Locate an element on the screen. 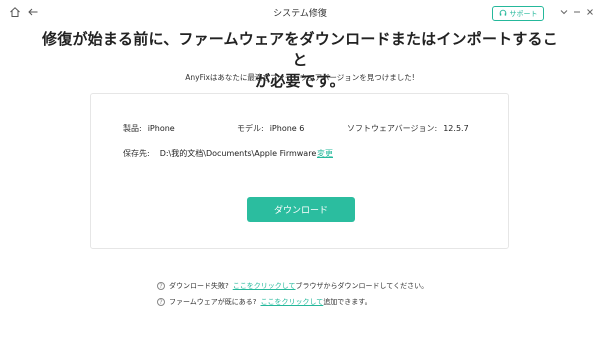  help-line2-suffix: 追加できます。 is located at coordinates (347, 302).